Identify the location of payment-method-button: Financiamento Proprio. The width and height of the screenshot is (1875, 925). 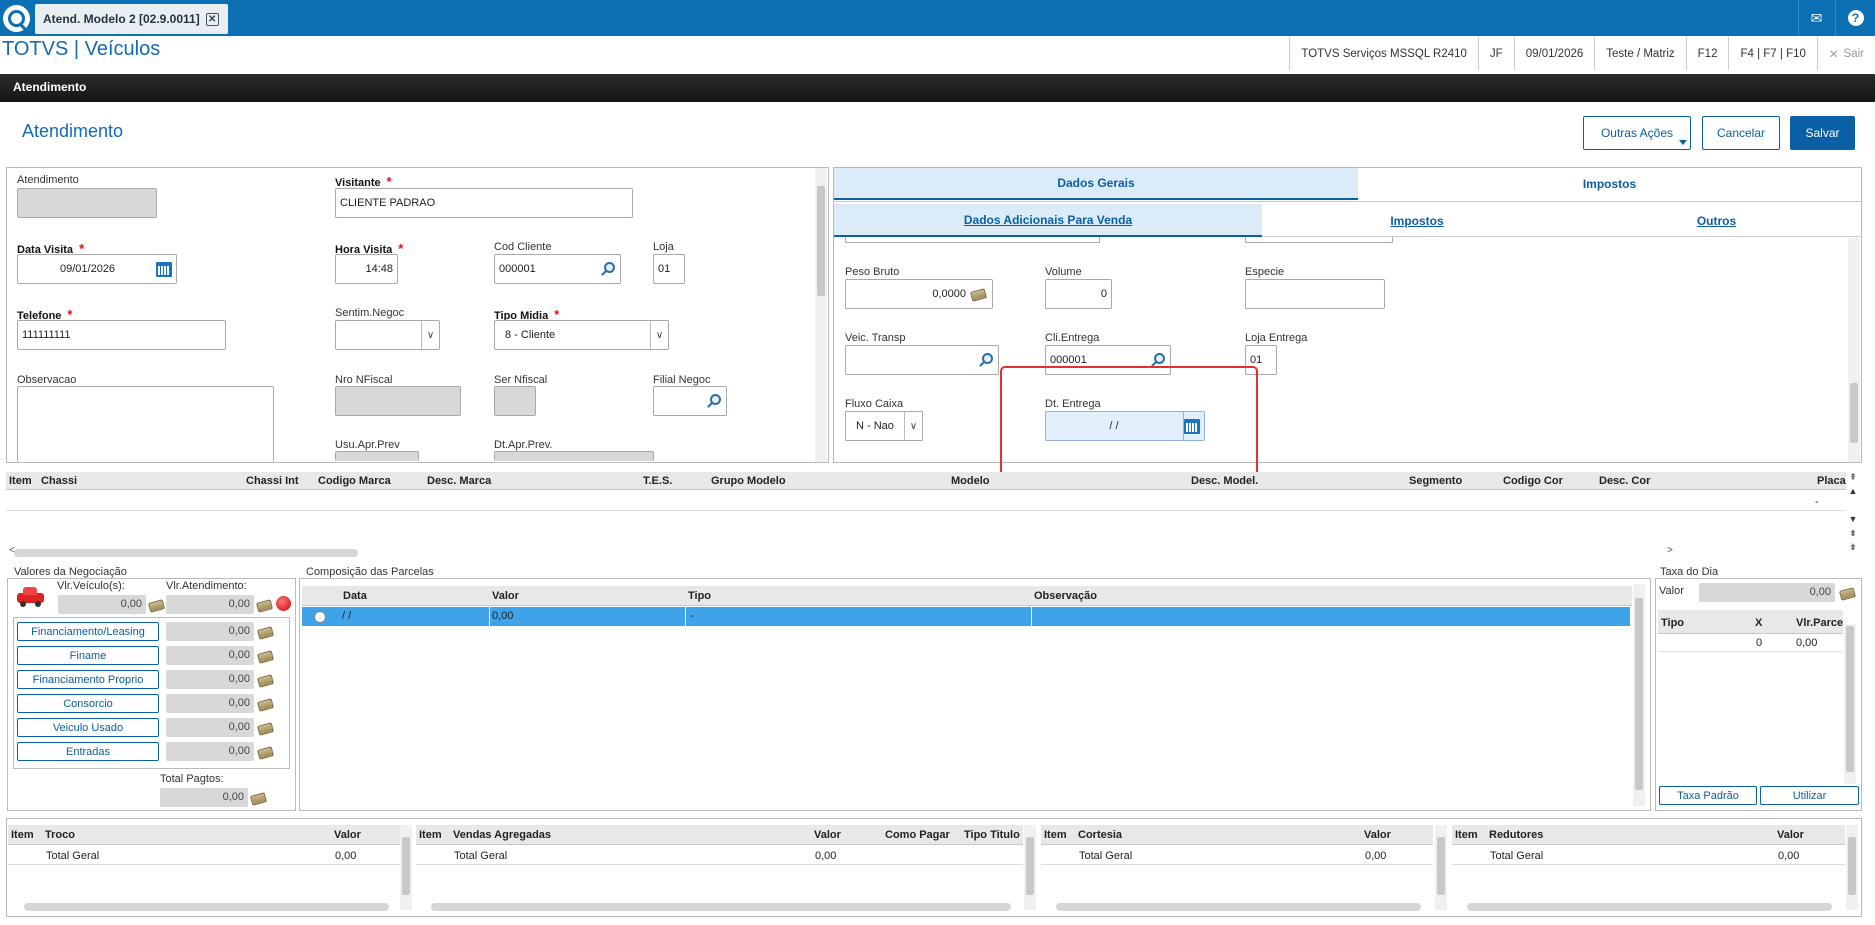
(88, 679).